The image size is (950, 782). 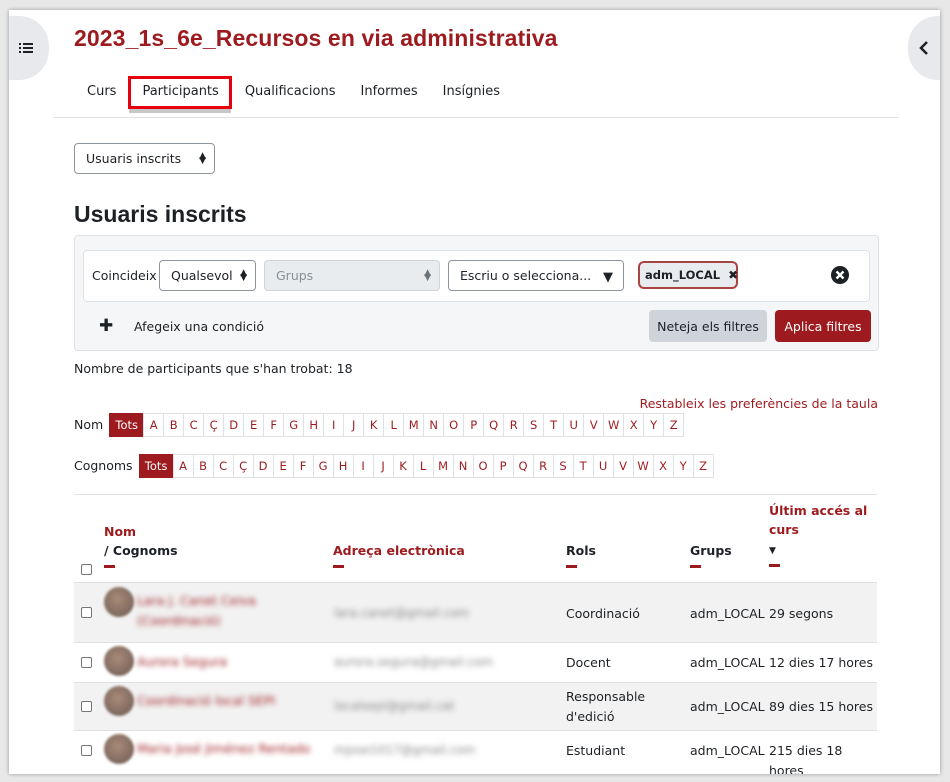 What do you see at coordinates (614, 425) in the screenshot?
I see `first-initial-W: W` at bounding box center [614, 425].